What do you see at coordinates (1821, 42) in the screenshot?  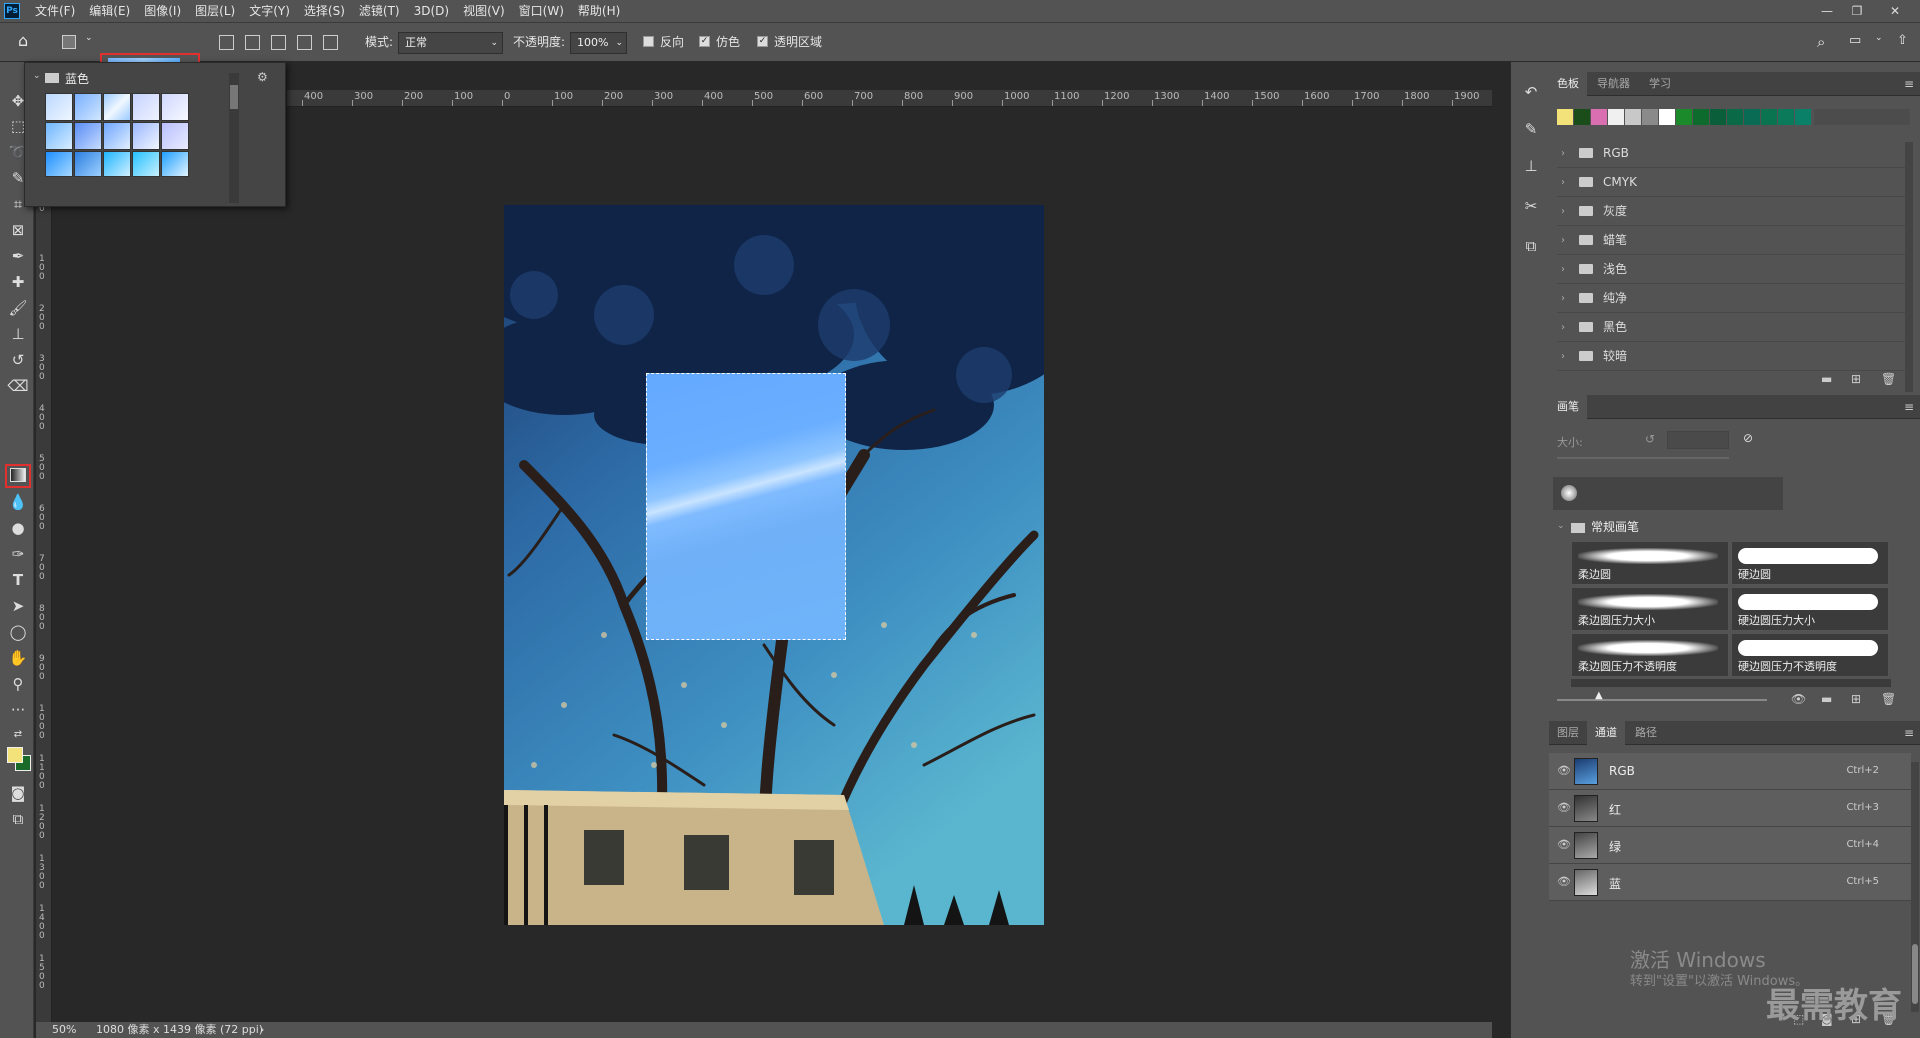 I see `search-icon: ⌕` at bounding box center [1821, 42].